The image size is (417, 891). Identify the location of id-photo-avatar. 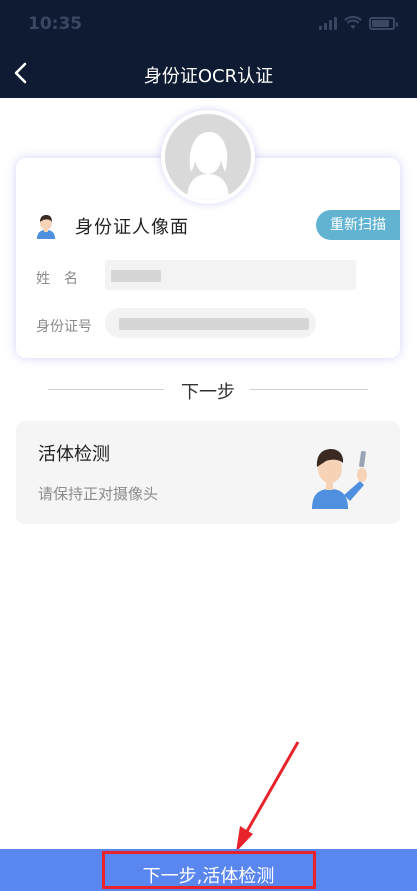
(208, 157).